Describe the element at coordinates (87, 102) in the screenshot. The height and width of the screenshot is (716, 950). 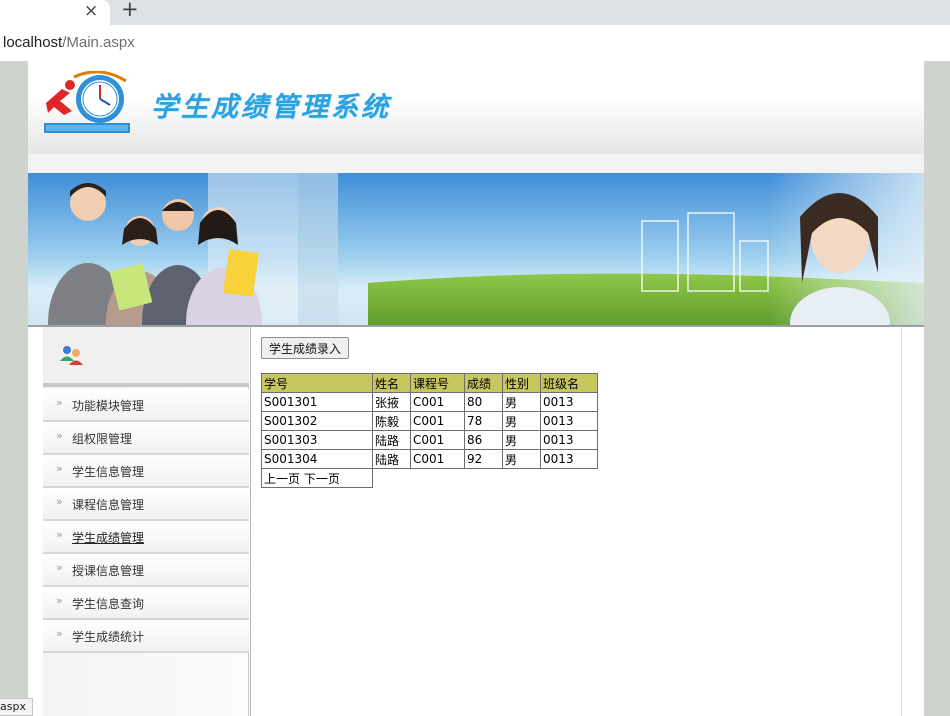
I see `grade-system-logo` at that location.